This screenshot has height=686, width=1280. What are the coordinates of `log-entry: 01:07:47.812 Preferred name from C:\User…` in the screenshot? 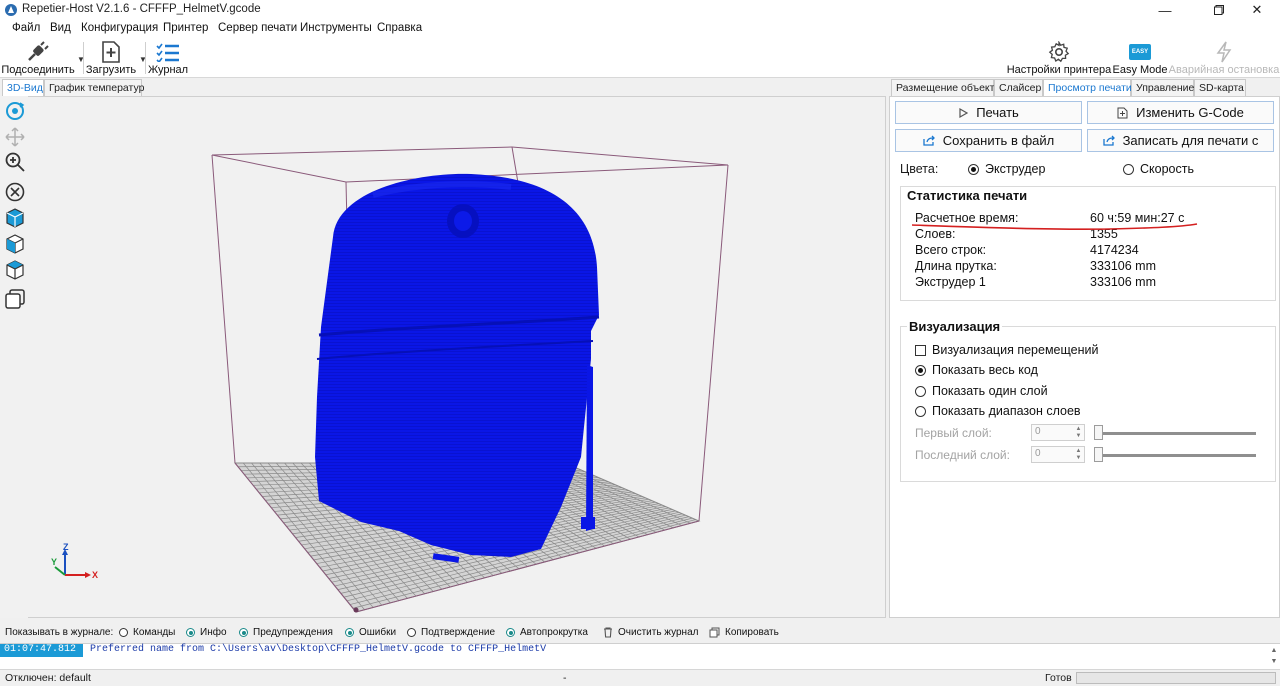 It's located at (640, 650).